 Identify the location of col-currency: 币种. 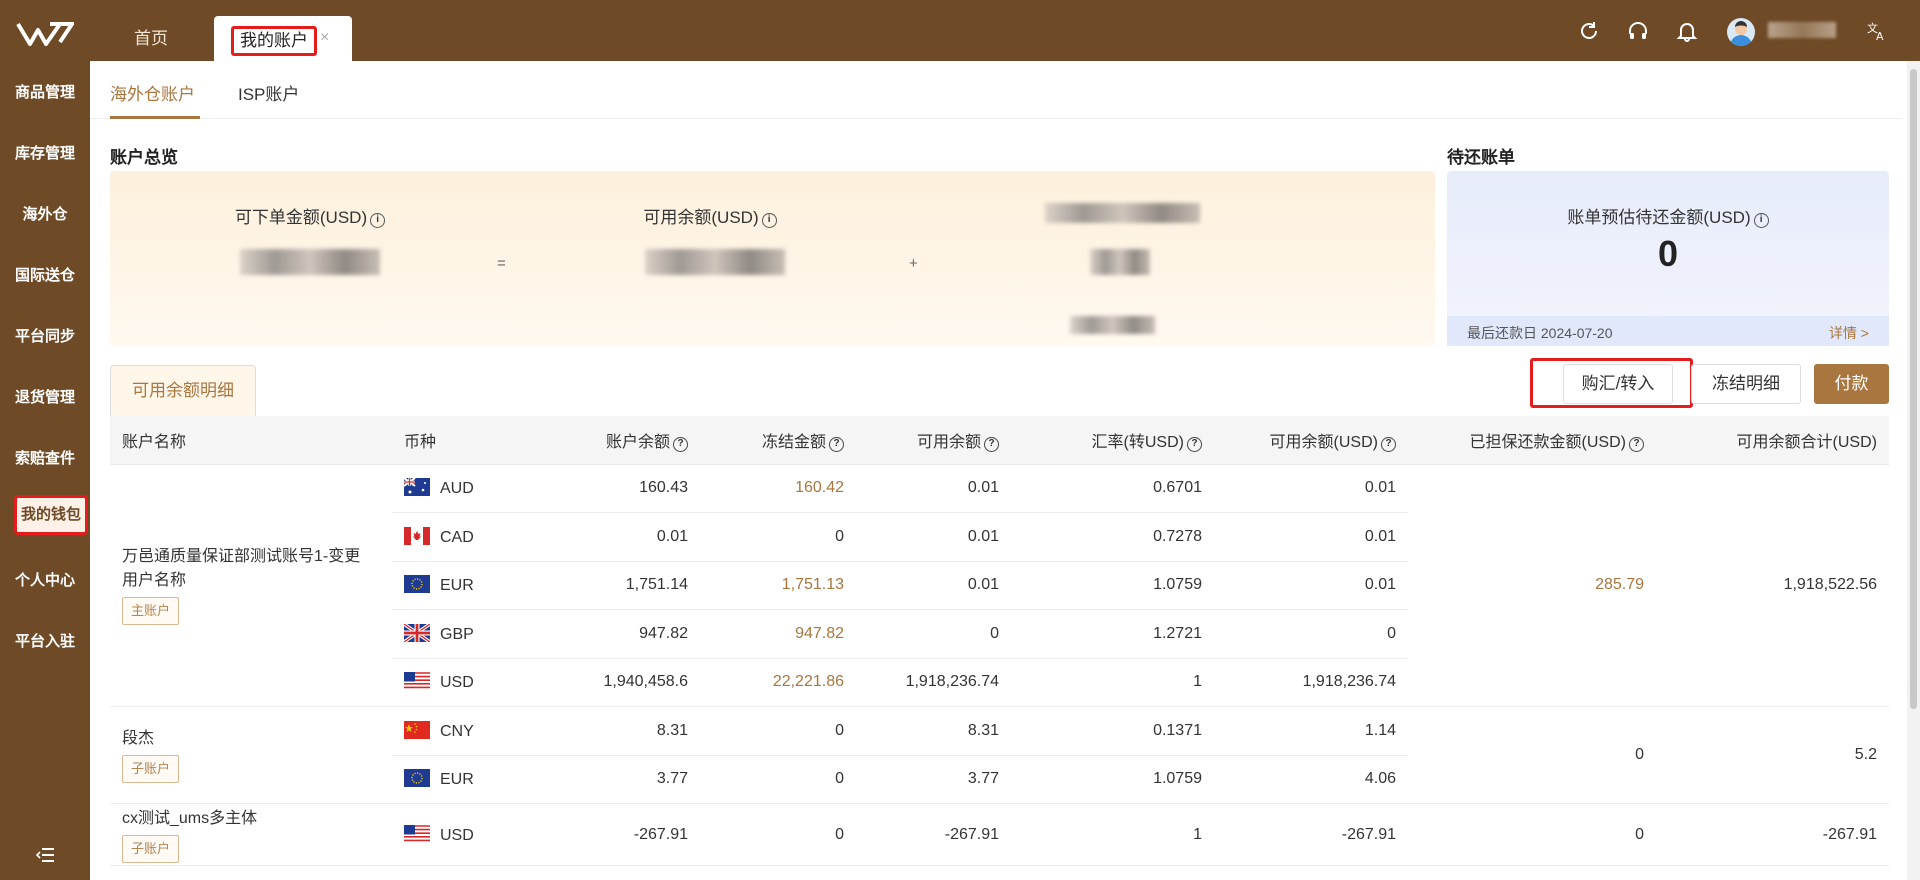
(468, 440).